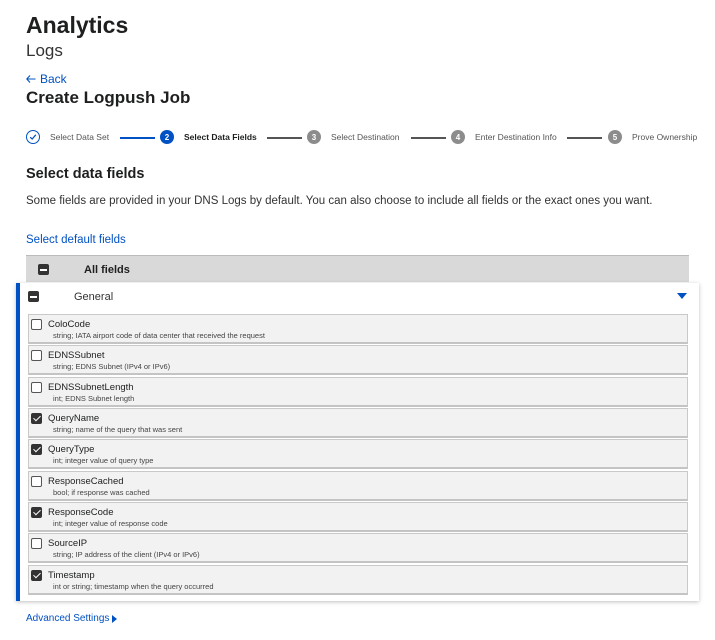  I want to click on back-link: Back, so click(46, 79).